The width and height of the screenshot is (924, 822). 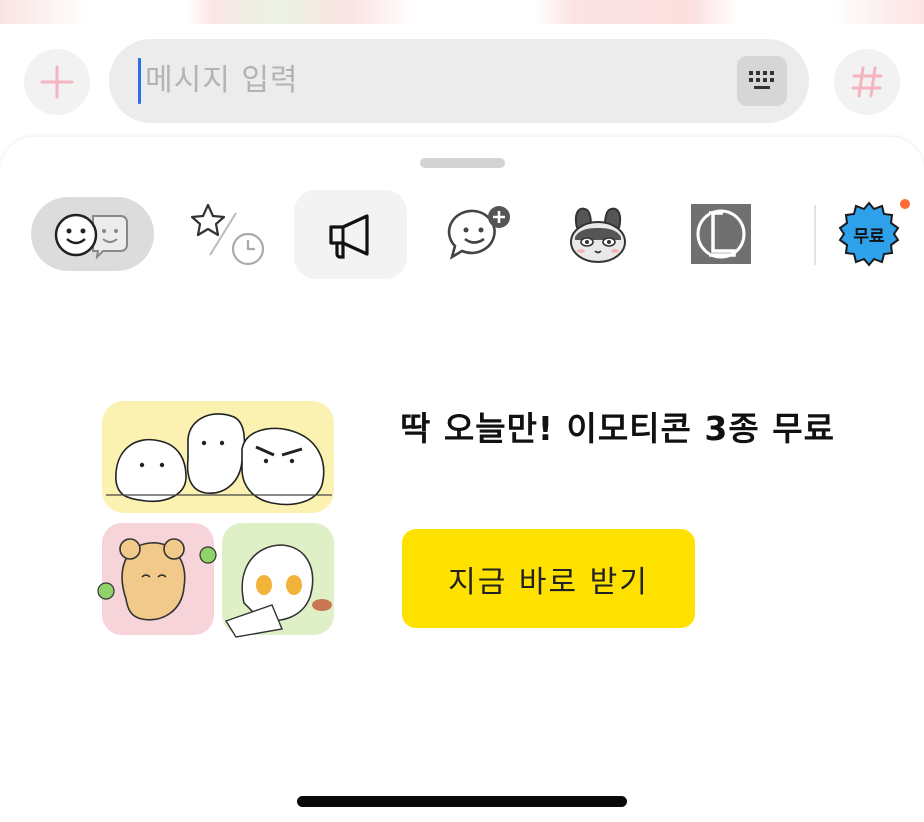 What do you see at coordinates (905, 204) in the screenshot?
I see `notification-dot` at bounding box center [905, 204].